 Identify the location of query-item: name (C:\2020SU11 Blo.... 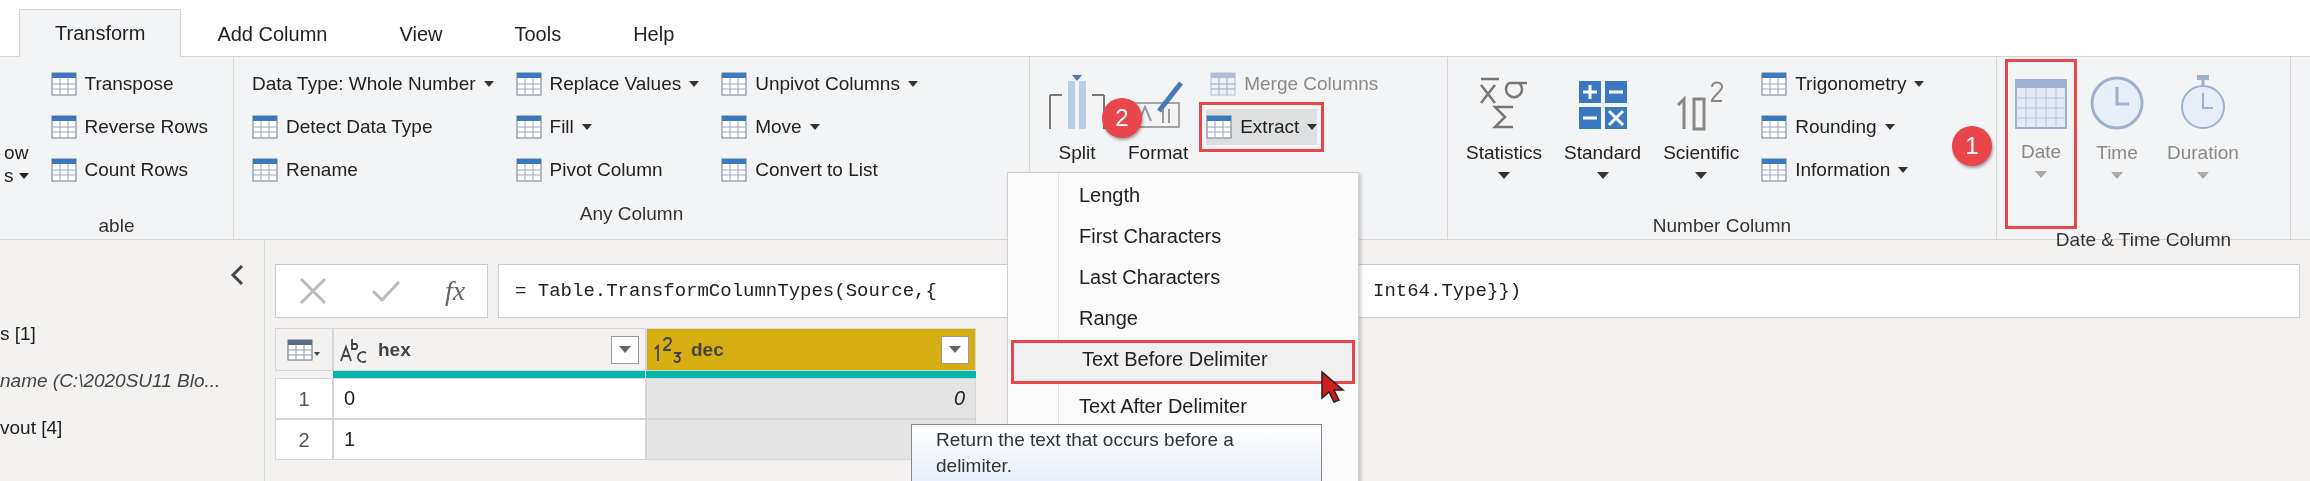
(132, 380).